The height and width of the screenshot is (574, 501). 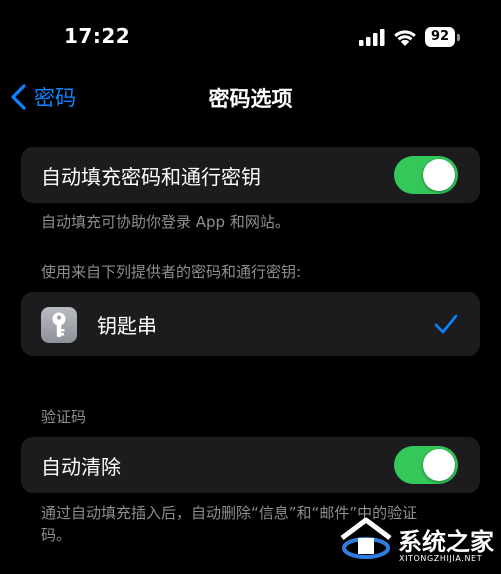 What do you see at coordinates (165, 222) in the screenshot?
I see `autofill-footnote: 自动填充可协助你登录 App 和网站。` at bounding box center [165, 222].